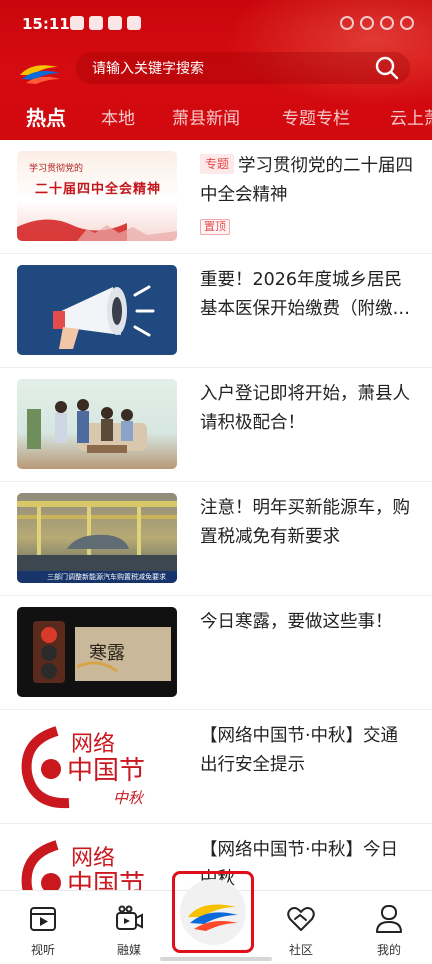 The width and height of the screenshot is (432, 964). I want to click on article-thumbnail: 网络 中国节 中秋, so click(97, 766).